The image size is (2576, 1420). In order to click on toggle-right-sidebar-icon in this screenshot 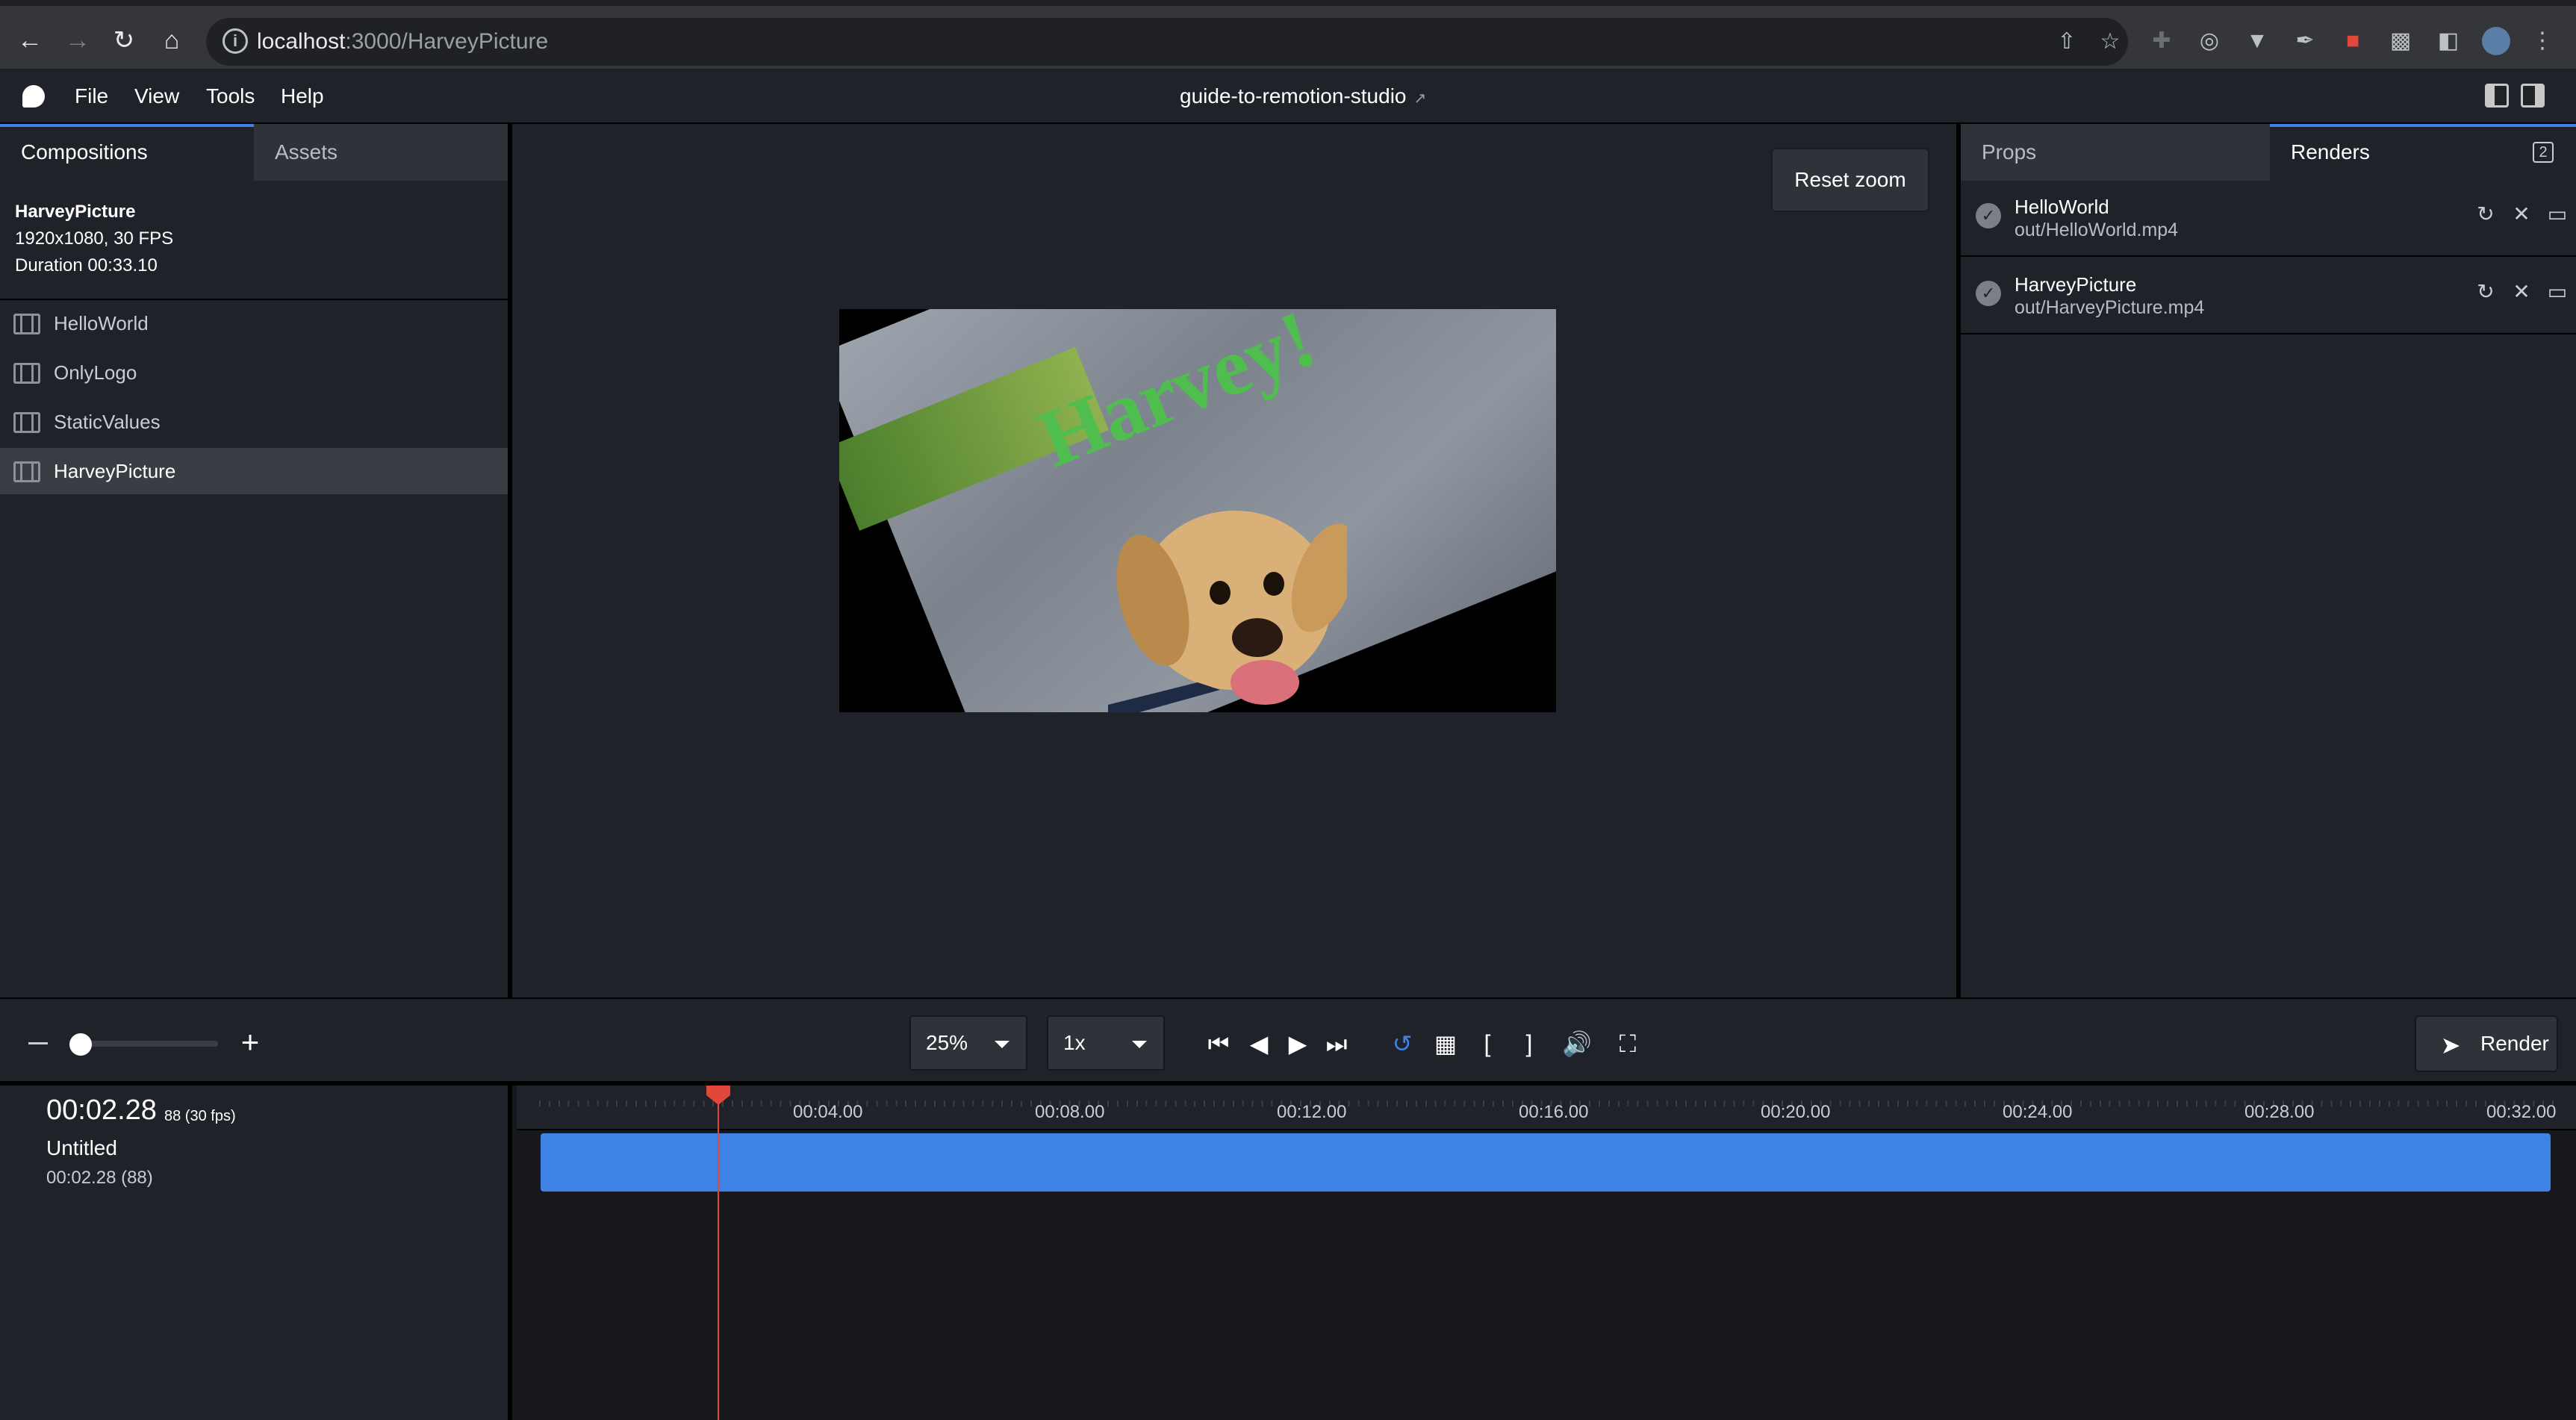, I will do `click(2533, 96)`.